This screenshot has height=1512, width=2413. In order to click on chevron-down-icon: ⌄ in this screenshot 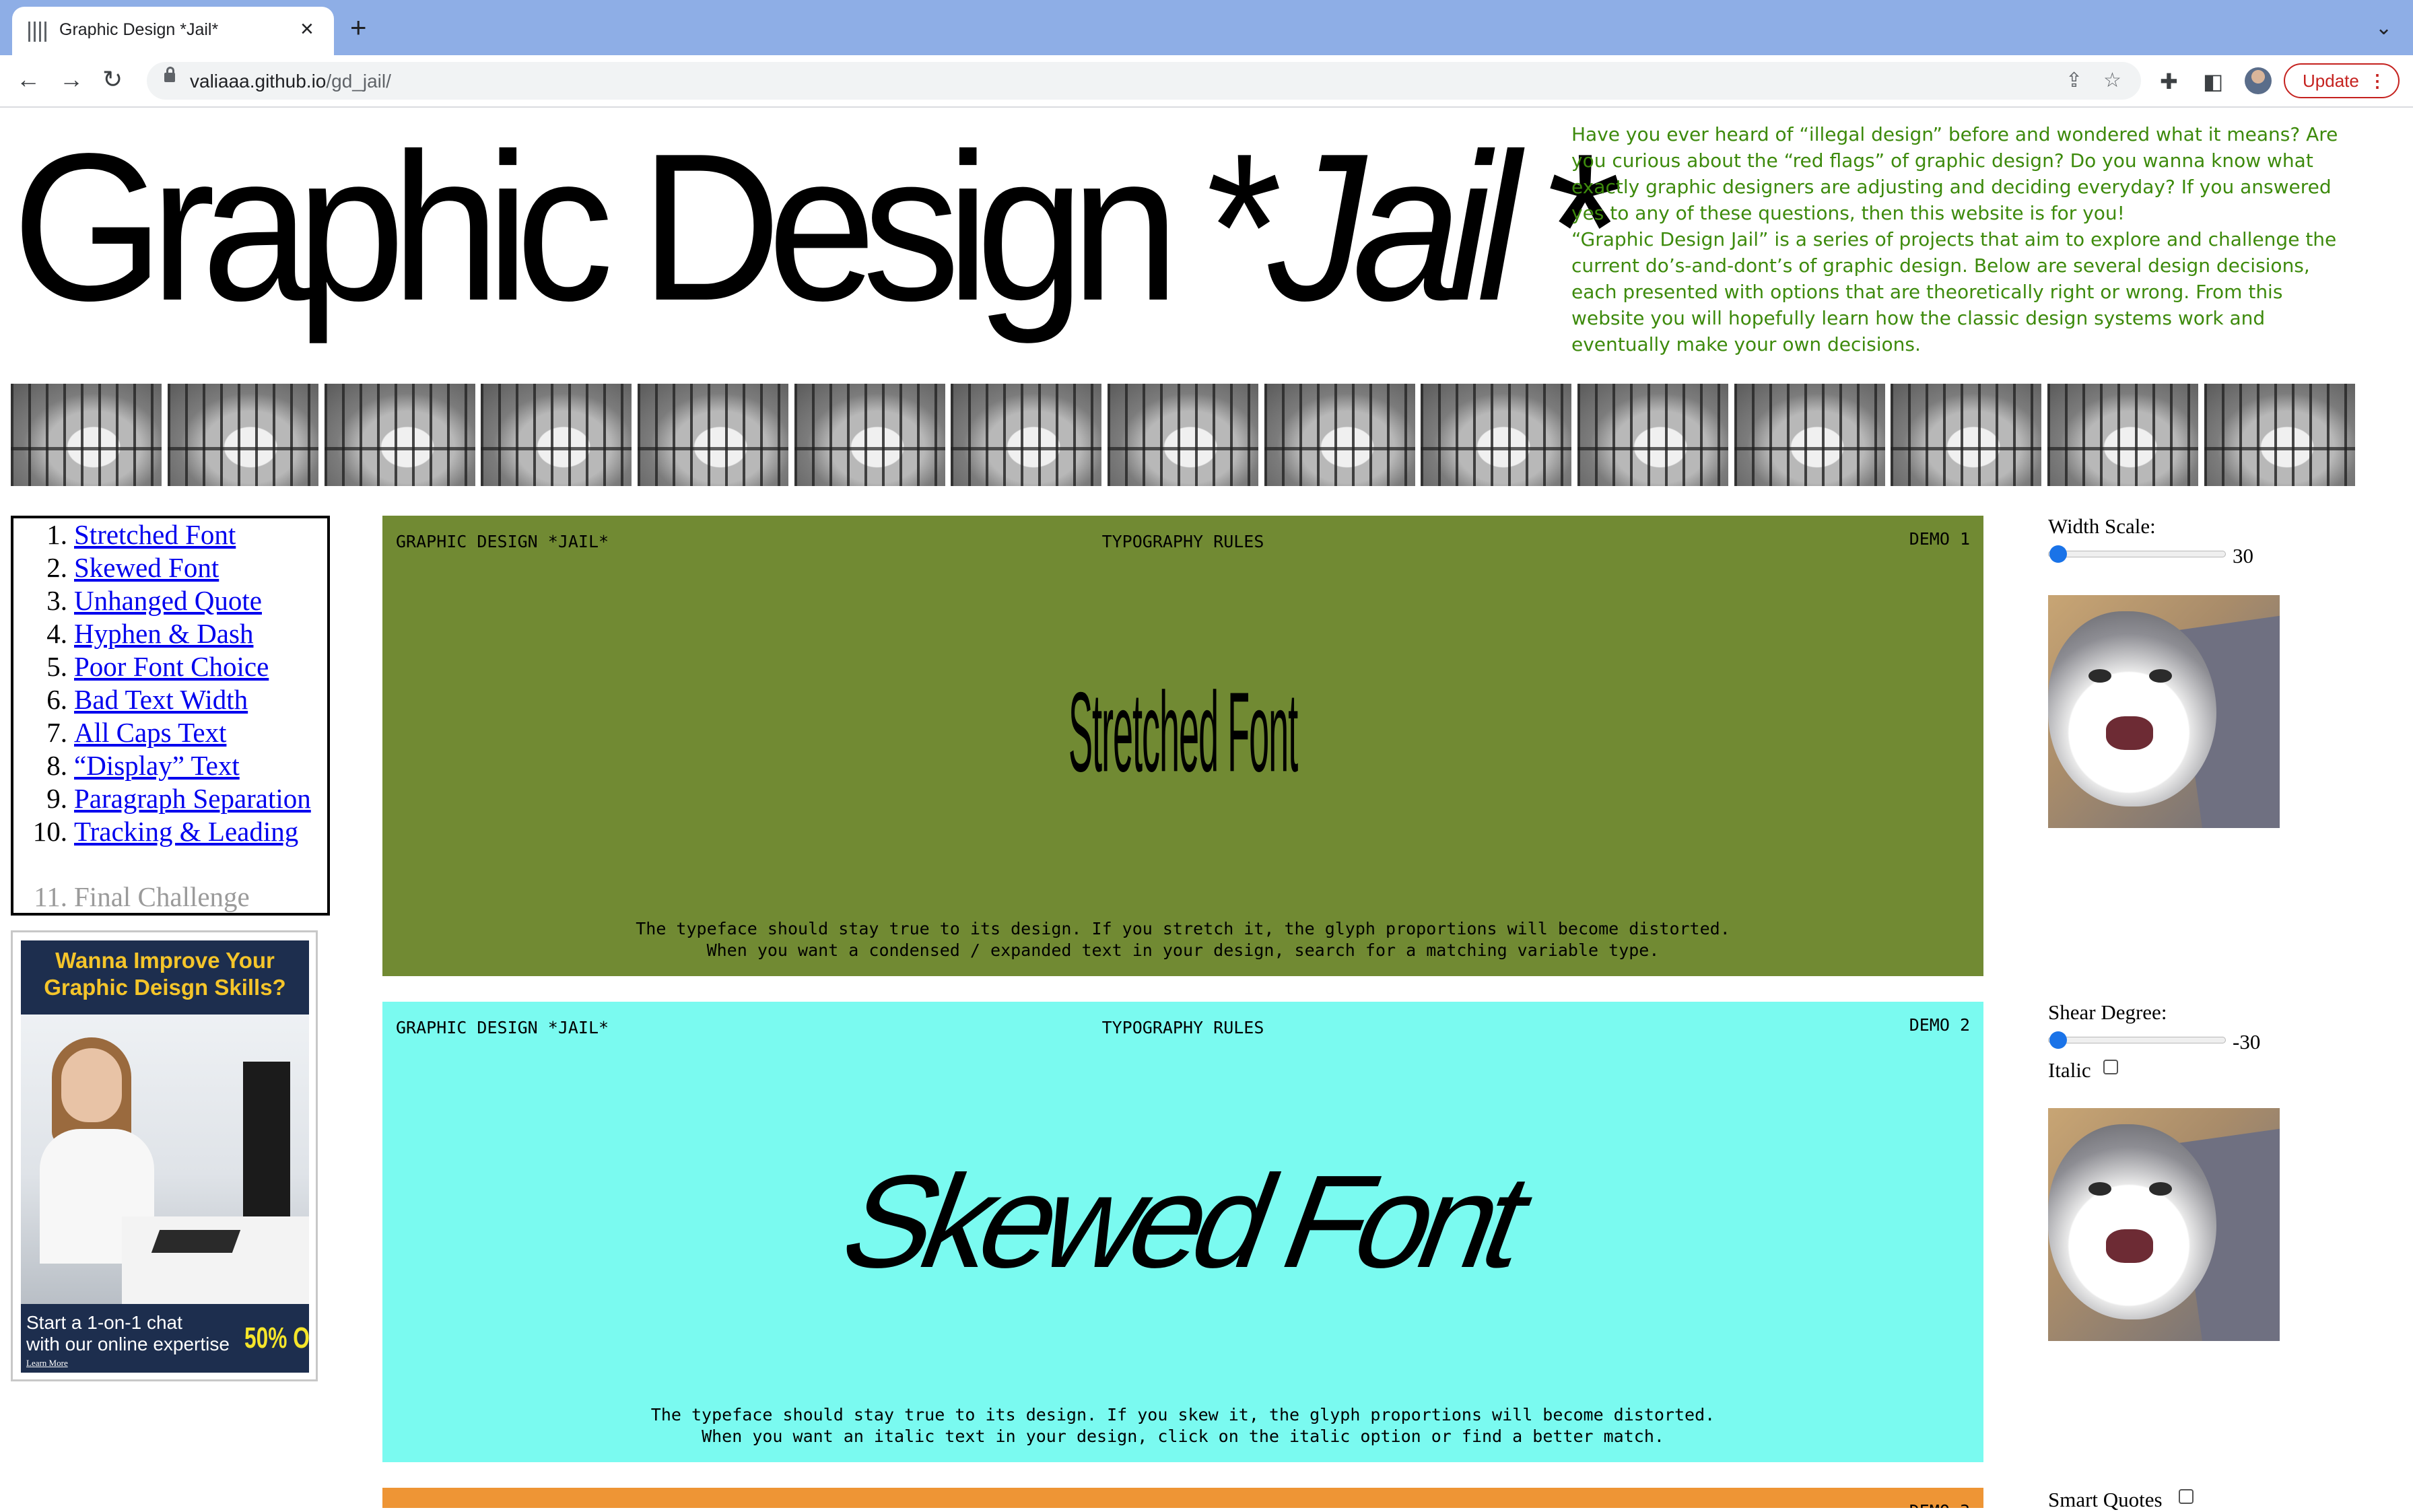, I will do `click(2383, 28)`.